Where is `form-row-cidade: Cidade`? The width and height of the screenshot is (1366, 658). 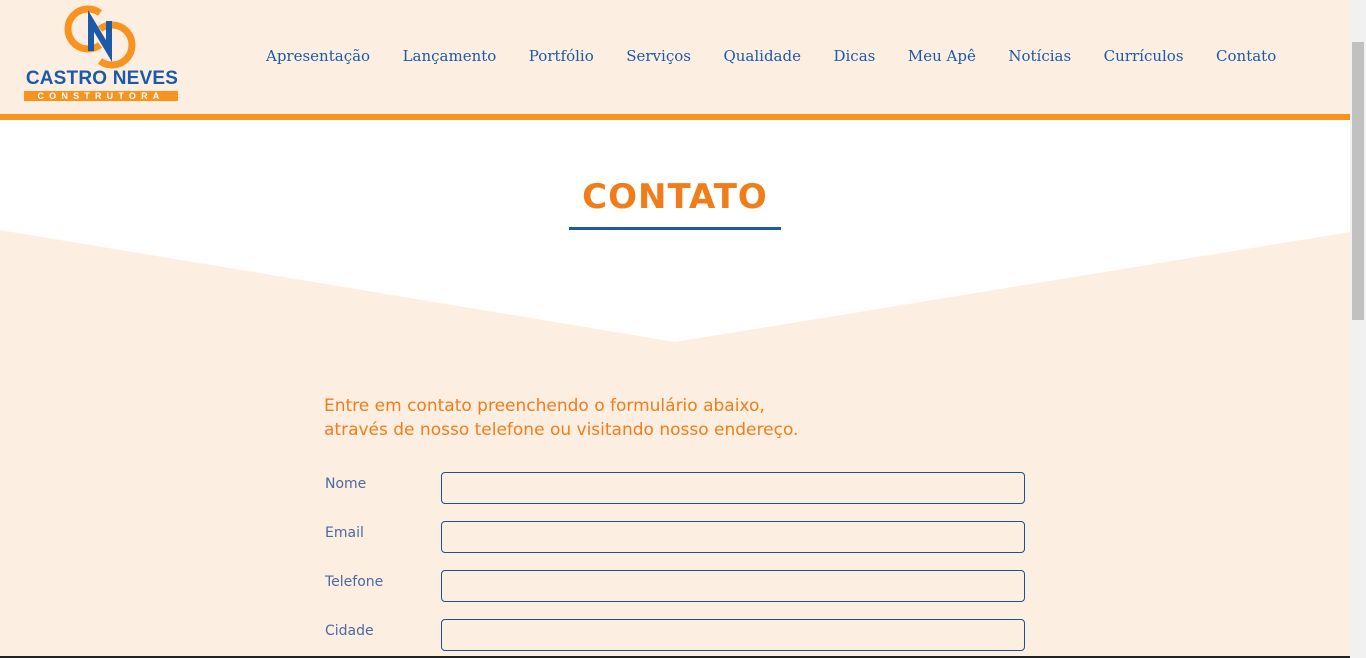
form-row-cidade: Cidade is located at coordinates (675, 636).